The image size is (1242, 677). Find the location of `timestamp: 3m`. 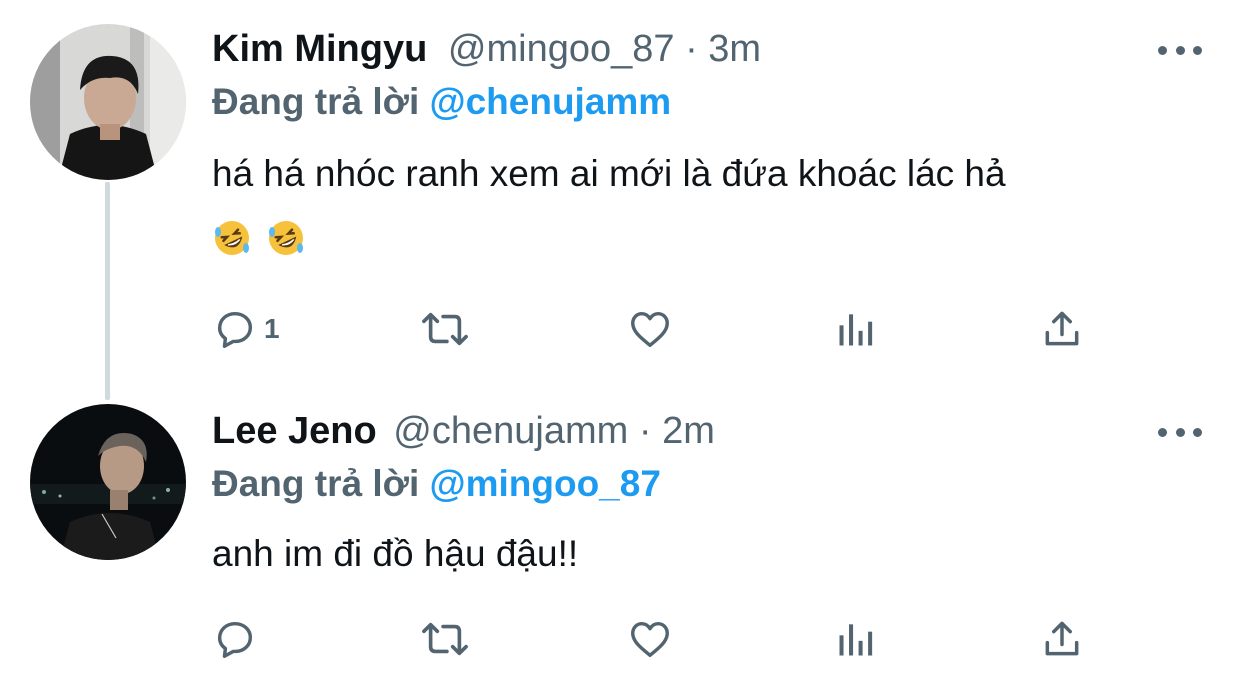

timestamp: 3m is located at coordinates (734, 49).